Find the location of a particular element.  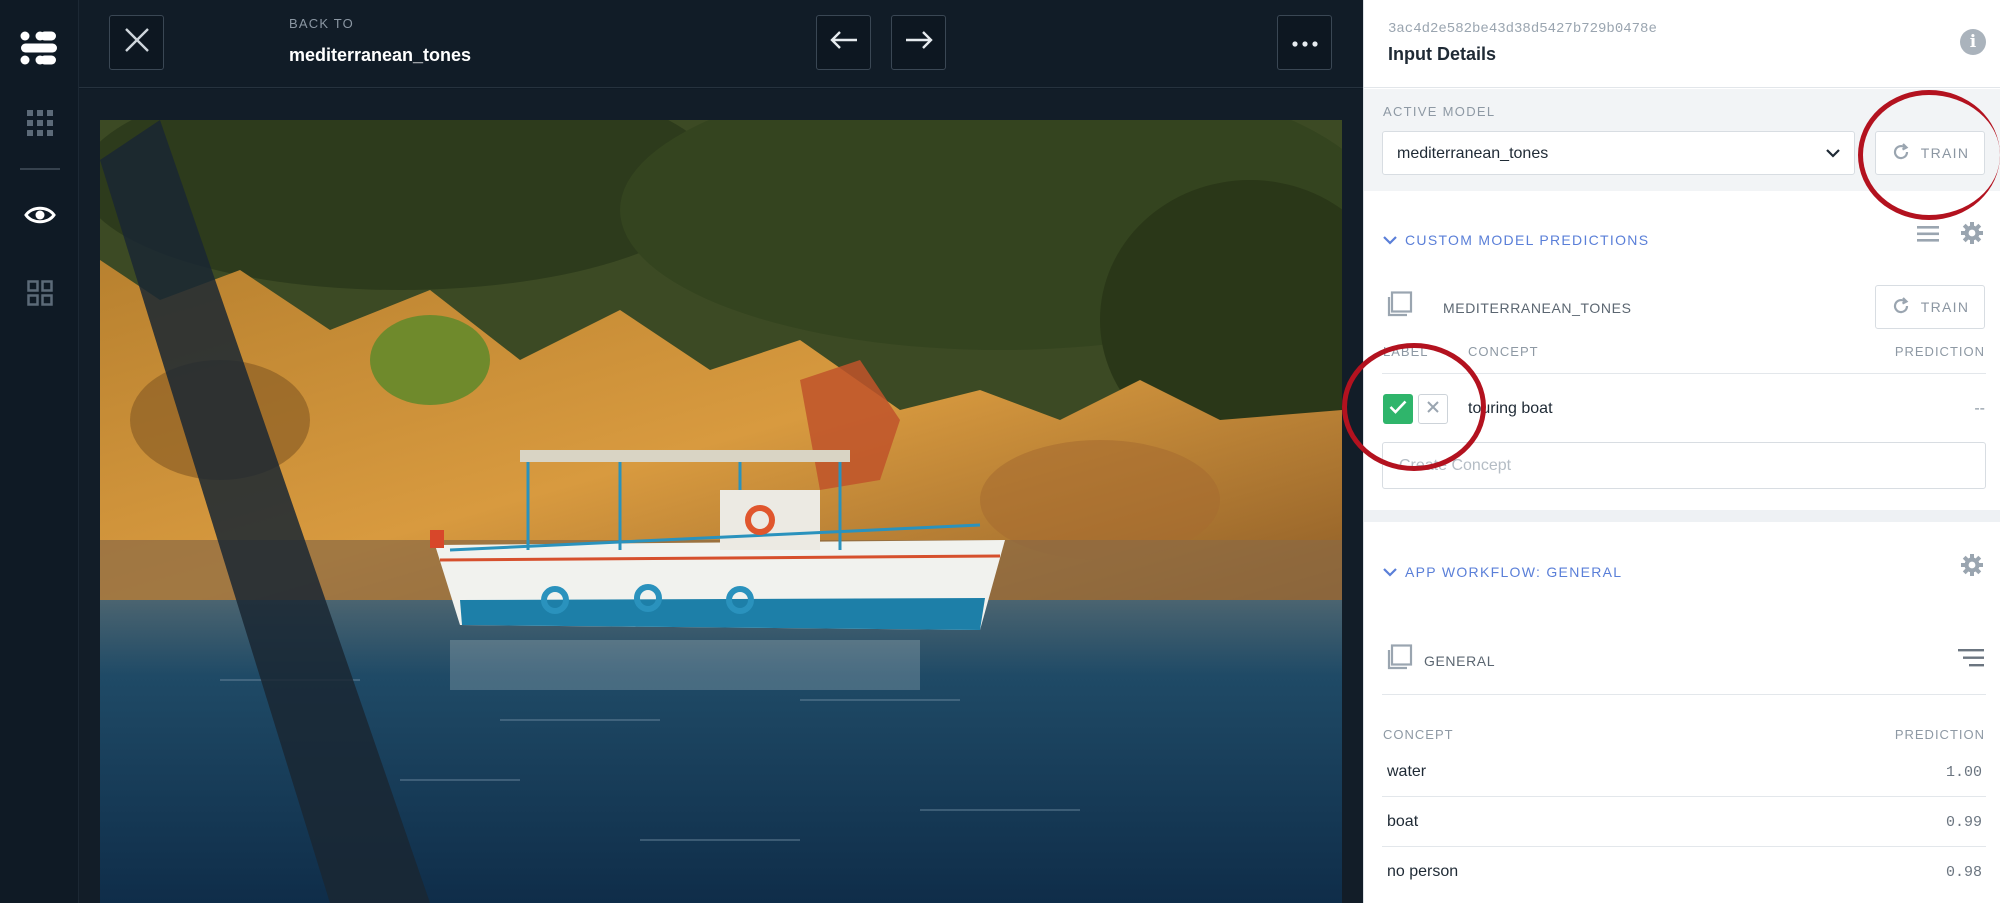

back-to-label: BACK TO is located at coordinates (321, 23).